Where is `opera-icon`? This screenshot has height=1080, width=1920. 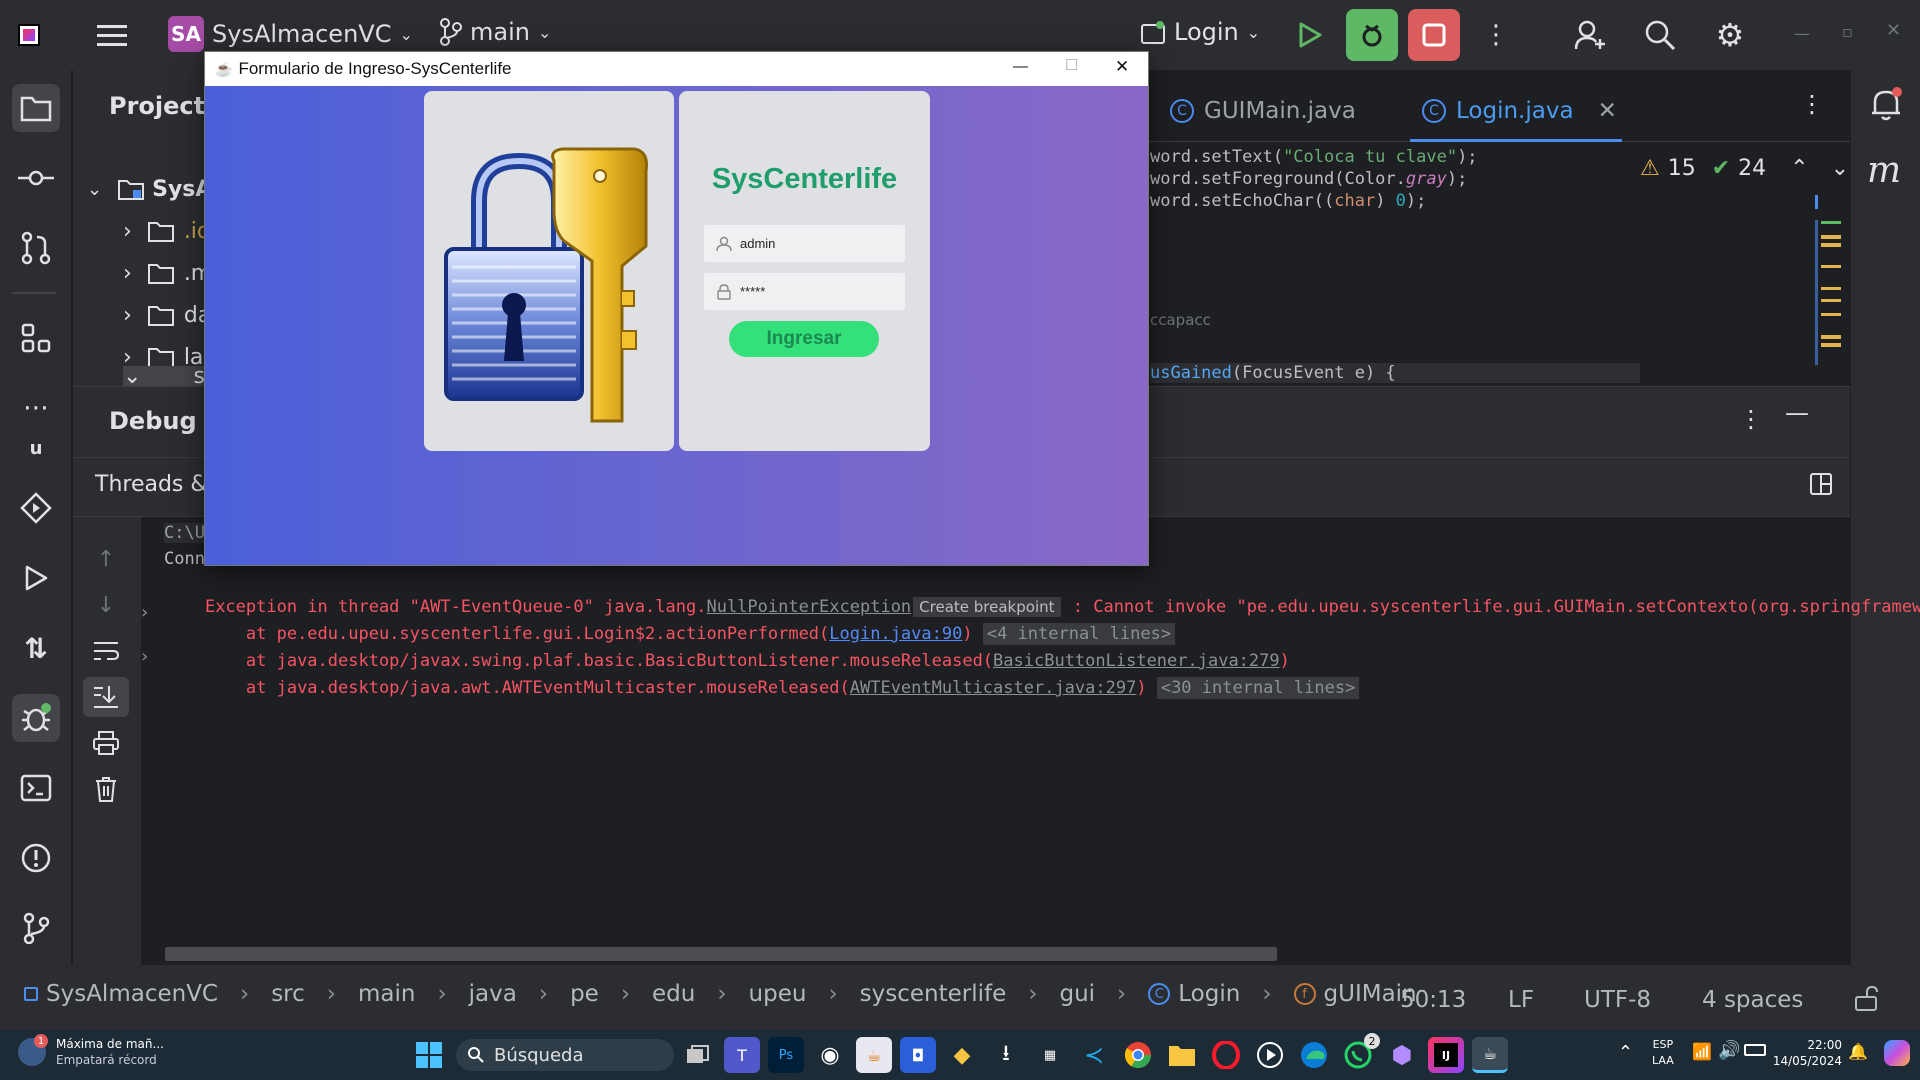 opera-icon is located at coordinates (1226, 1055).